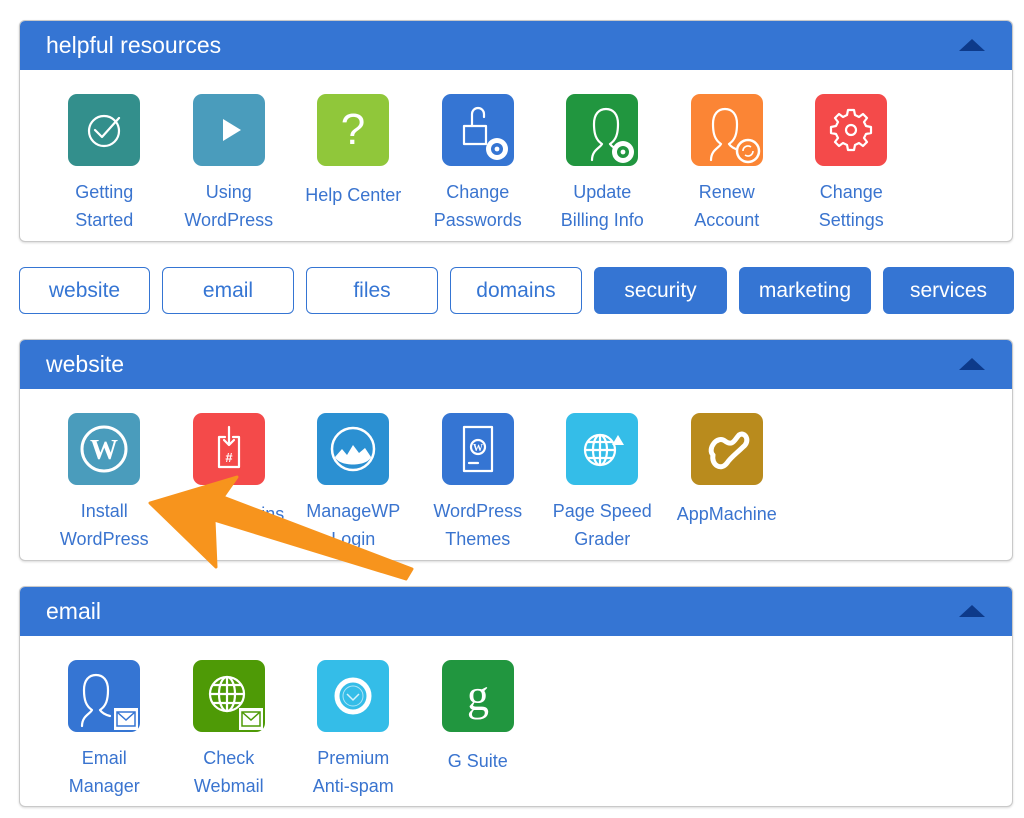 This screenshot has height=818, width=1024. What do you see at coordinates (353, 525) in the screenshot?
I see `item-label: ManageWP Login` at bounding box center [353, 525].